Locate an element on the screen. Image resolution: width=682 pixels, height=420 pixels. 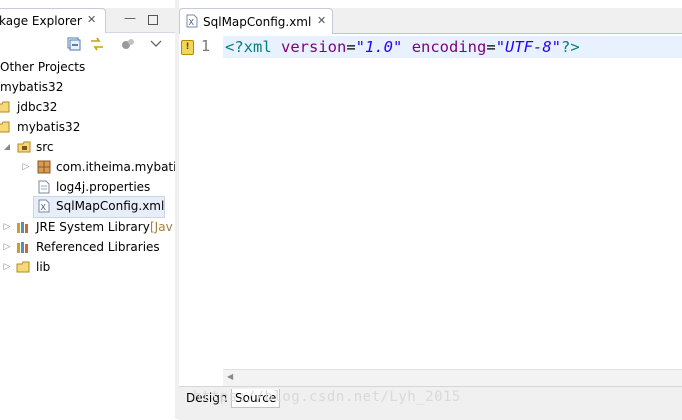
tree-item-label: Referenced Libraries is located at coordinates (98, 247).